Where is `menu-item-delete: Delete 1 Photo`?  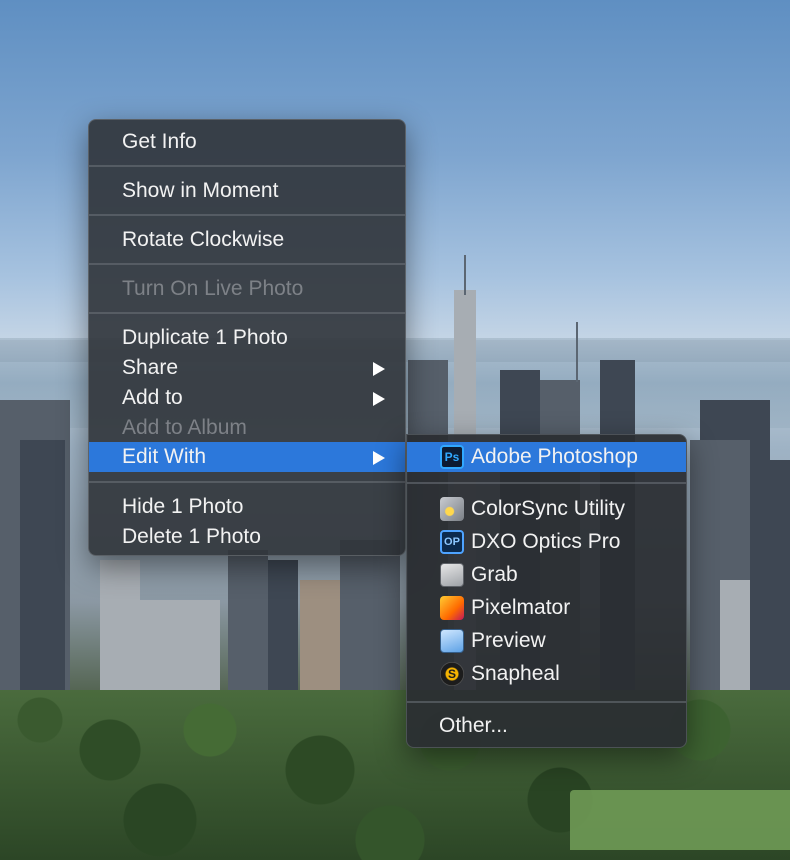 menu-item-delete: Delete 1 Photo is located at coordinates (247, 537).